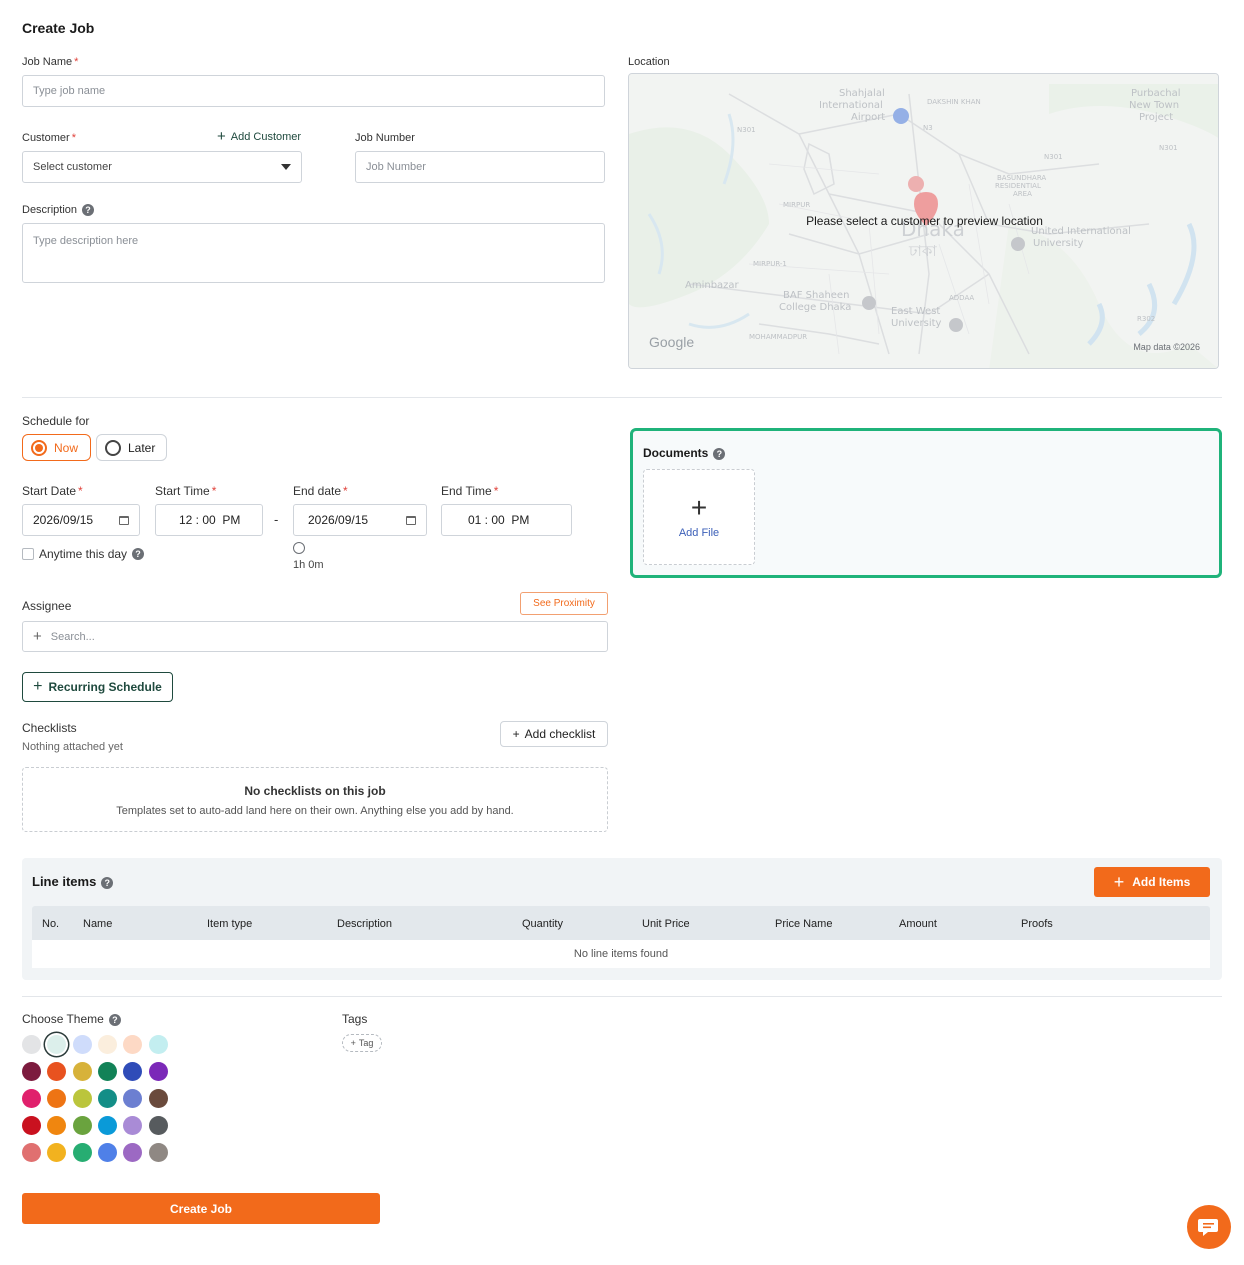 The width and height of the screenshot is (1244, 1265). What do you see at coordinates (699, 533) in the screenshot?
I see `add-file-label: Add File` at bounding box center [699, 533].